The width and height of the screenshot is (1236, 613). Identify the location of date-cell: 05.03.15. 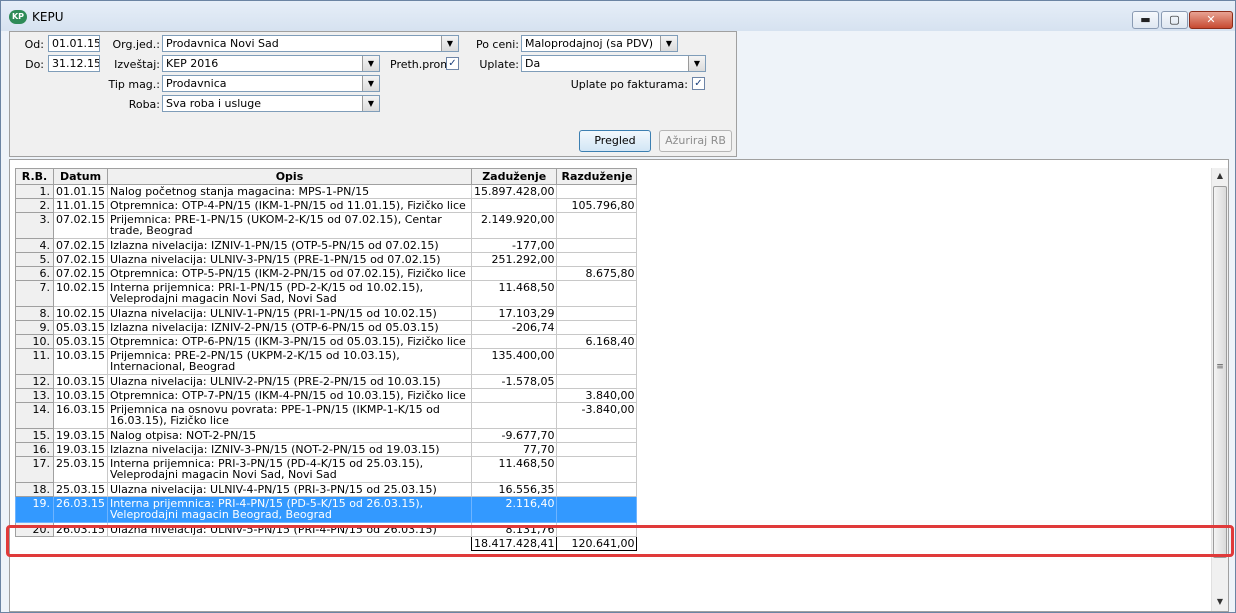
(80, 327).